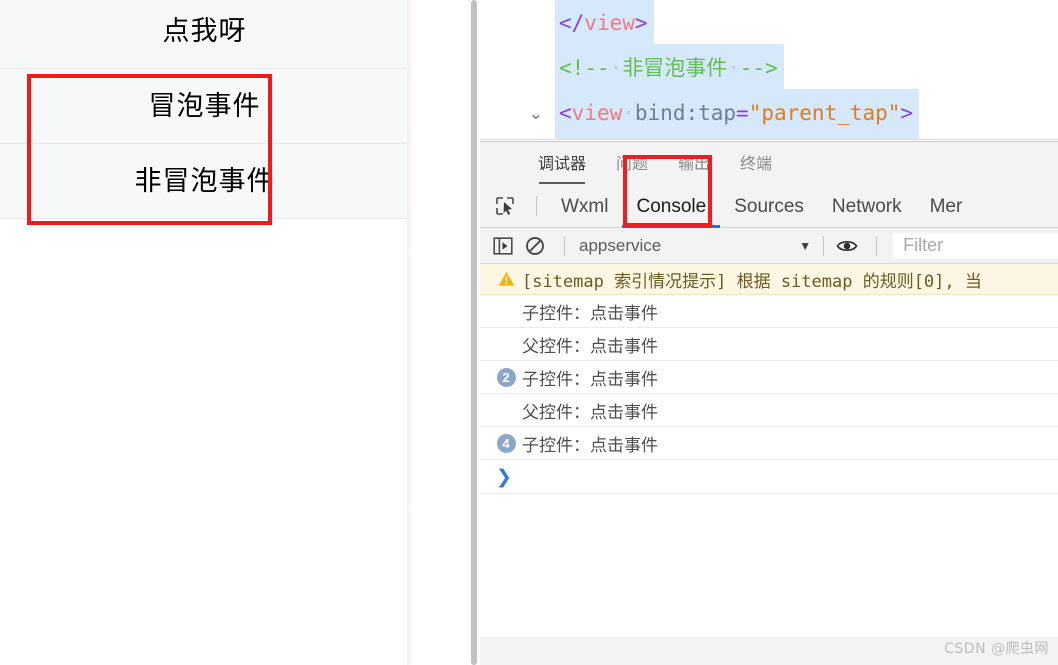  What do you see at coordinates (769, 477) in the screenshot?
I see `console-input-prompt: ❯` at bounding box center [769, 477].